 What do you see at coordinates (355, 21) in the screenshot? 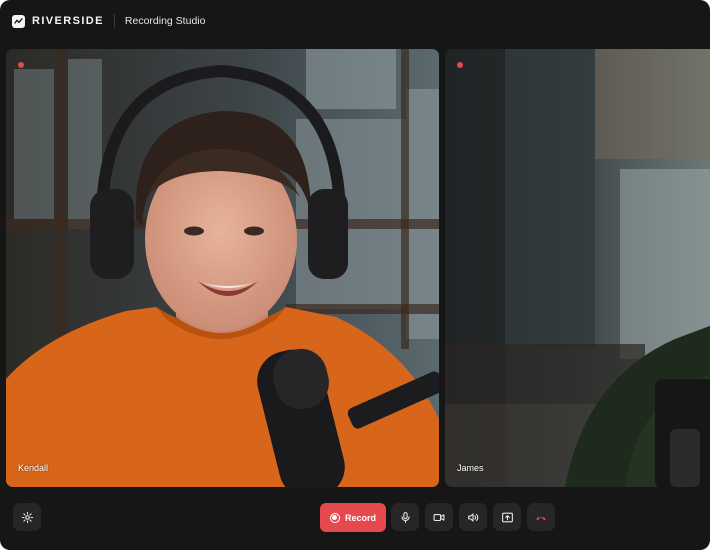
I see `app-header: RIVERSIDE Recording Studio` at bounding box center [355, 21].